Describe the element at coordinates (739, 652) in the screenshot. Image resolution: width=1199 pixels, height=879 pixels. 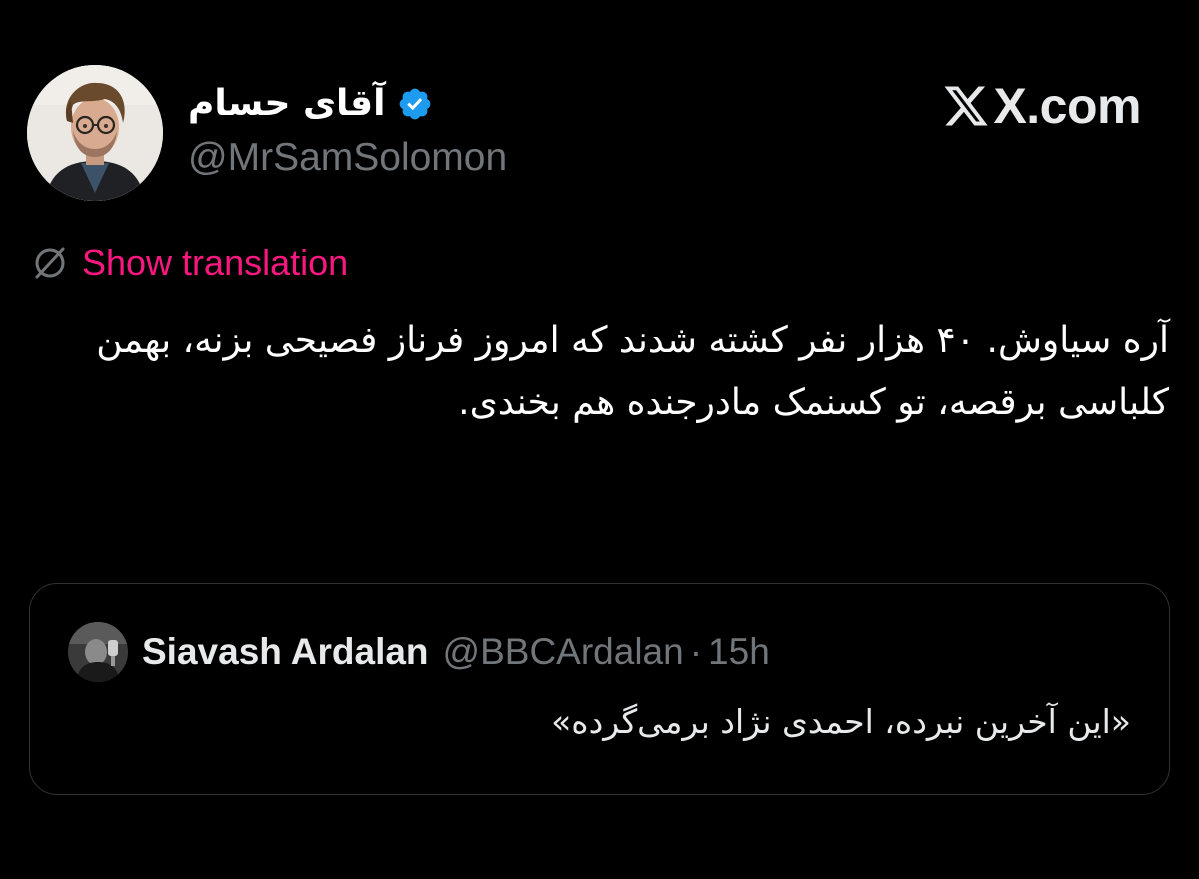
I see `quoted-timestamp: 15h` at that location.